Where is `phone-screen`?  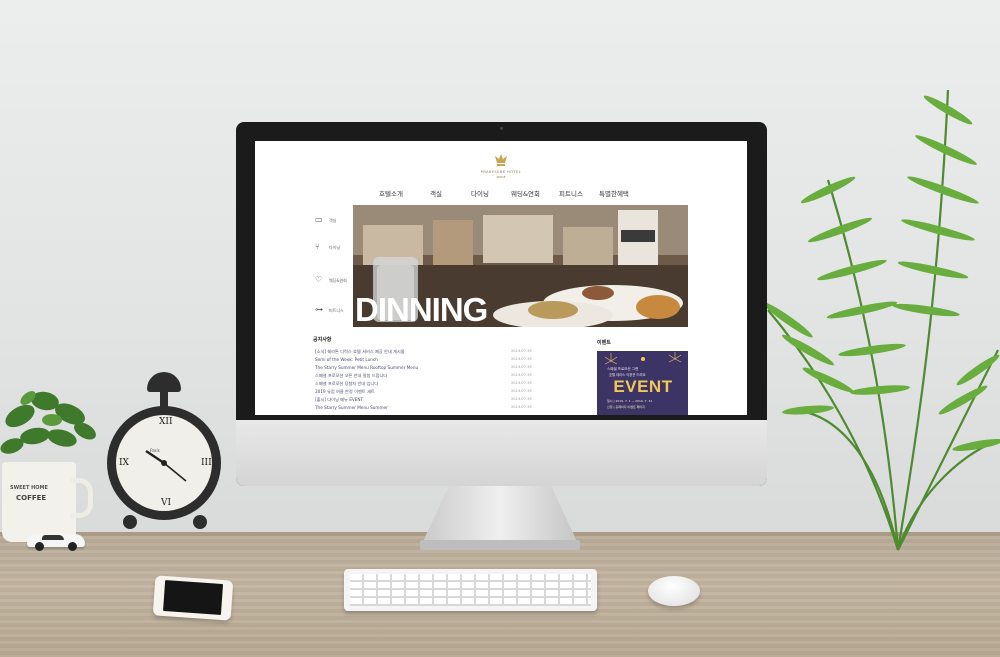
phone-screen is located at coordinates (193, 597).